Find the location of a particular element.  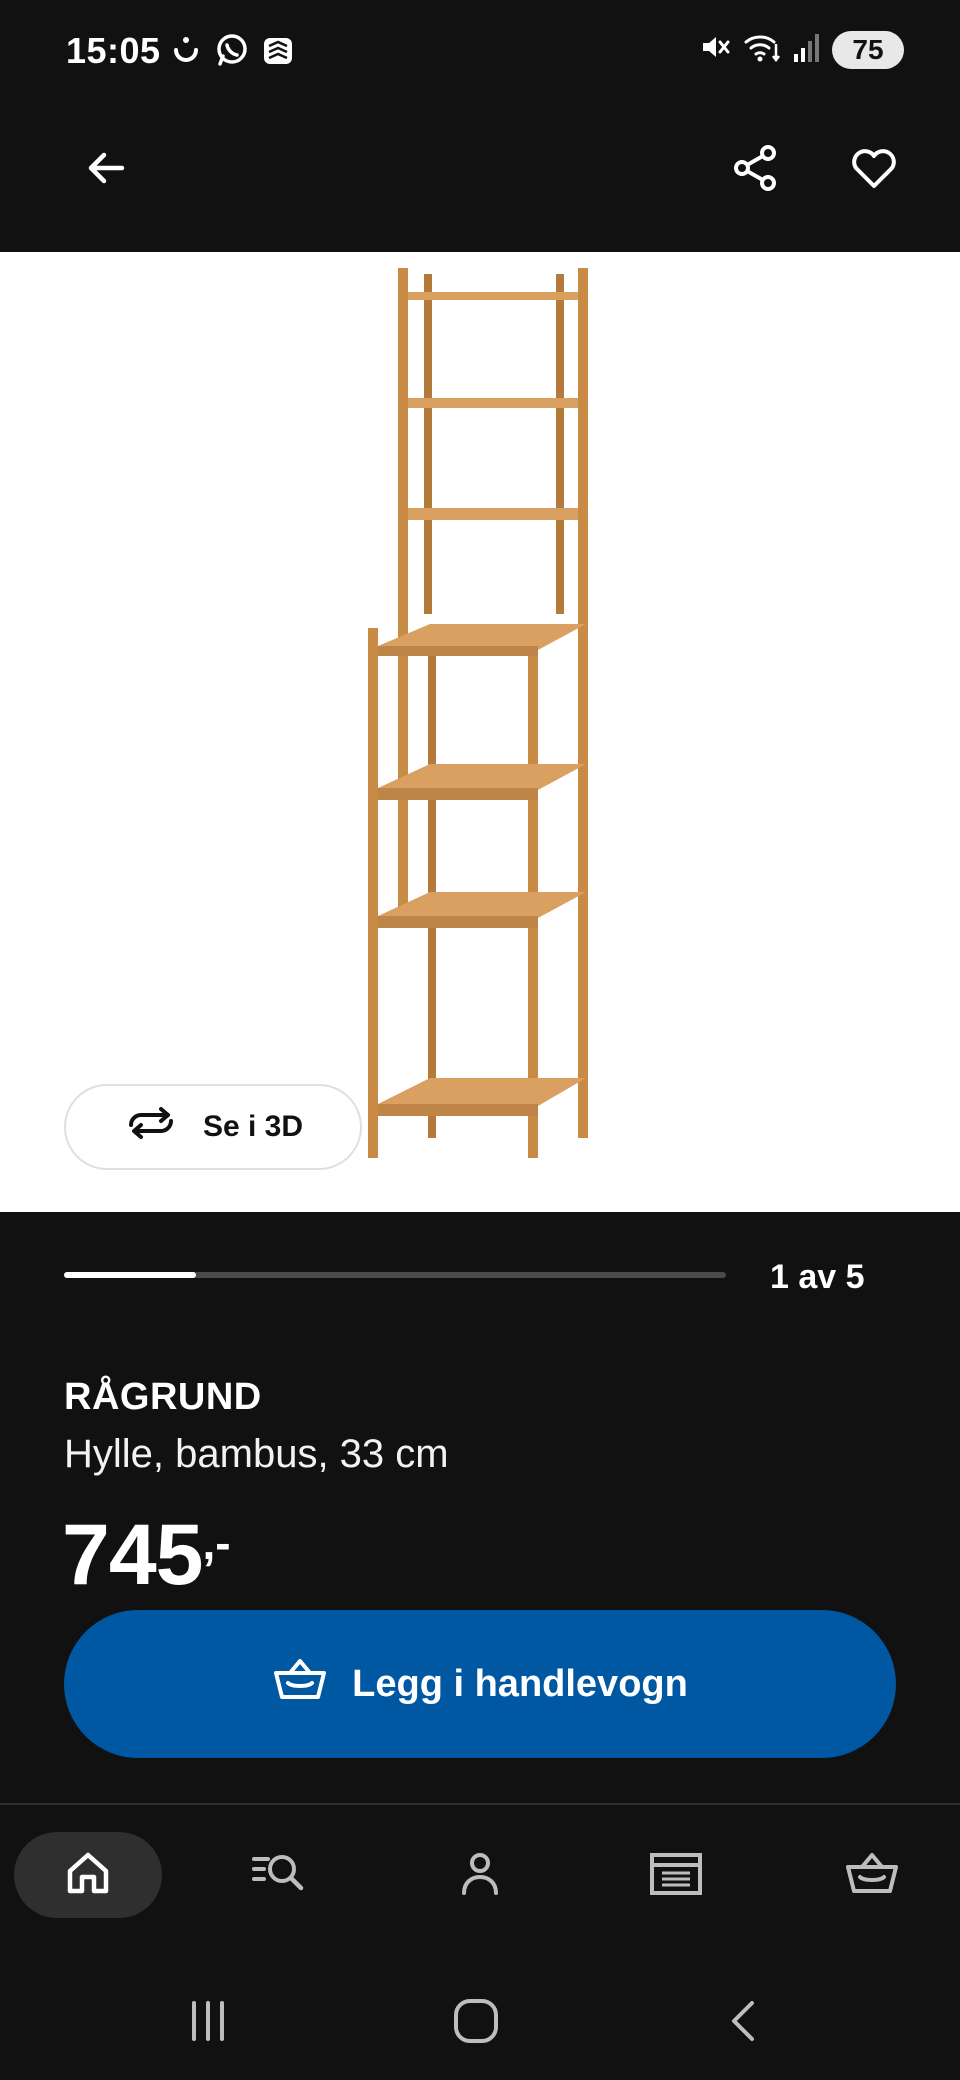

nav-home is located at coordinates (88, 1875).